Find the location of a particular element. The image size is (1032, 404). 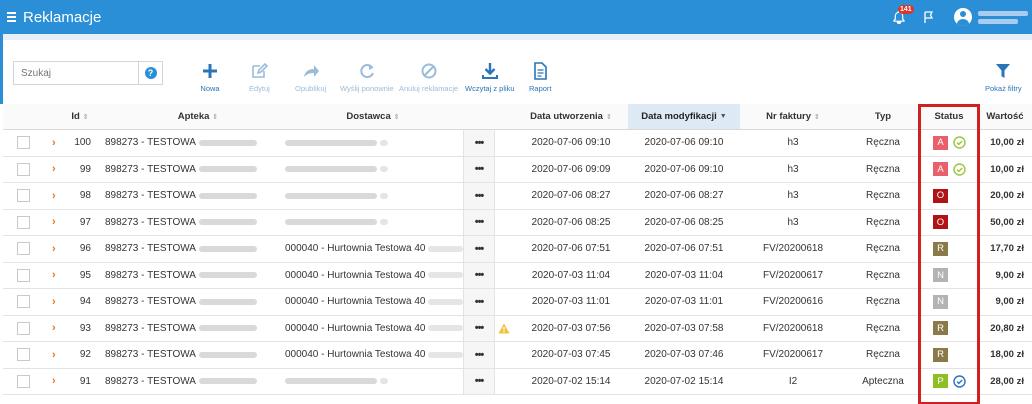

user-name-redacted is located at coordinates (1004, 17).